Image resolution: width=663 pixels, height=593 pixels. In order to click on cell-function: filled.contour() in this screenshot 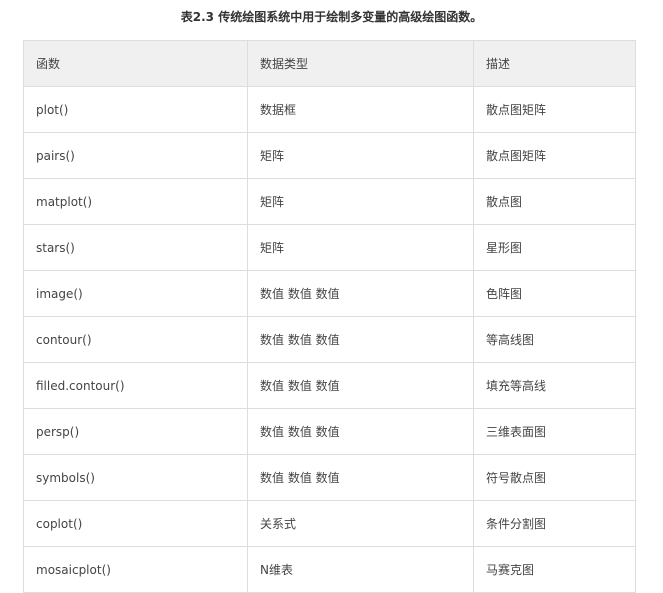, I will do `click(135, 385)`.